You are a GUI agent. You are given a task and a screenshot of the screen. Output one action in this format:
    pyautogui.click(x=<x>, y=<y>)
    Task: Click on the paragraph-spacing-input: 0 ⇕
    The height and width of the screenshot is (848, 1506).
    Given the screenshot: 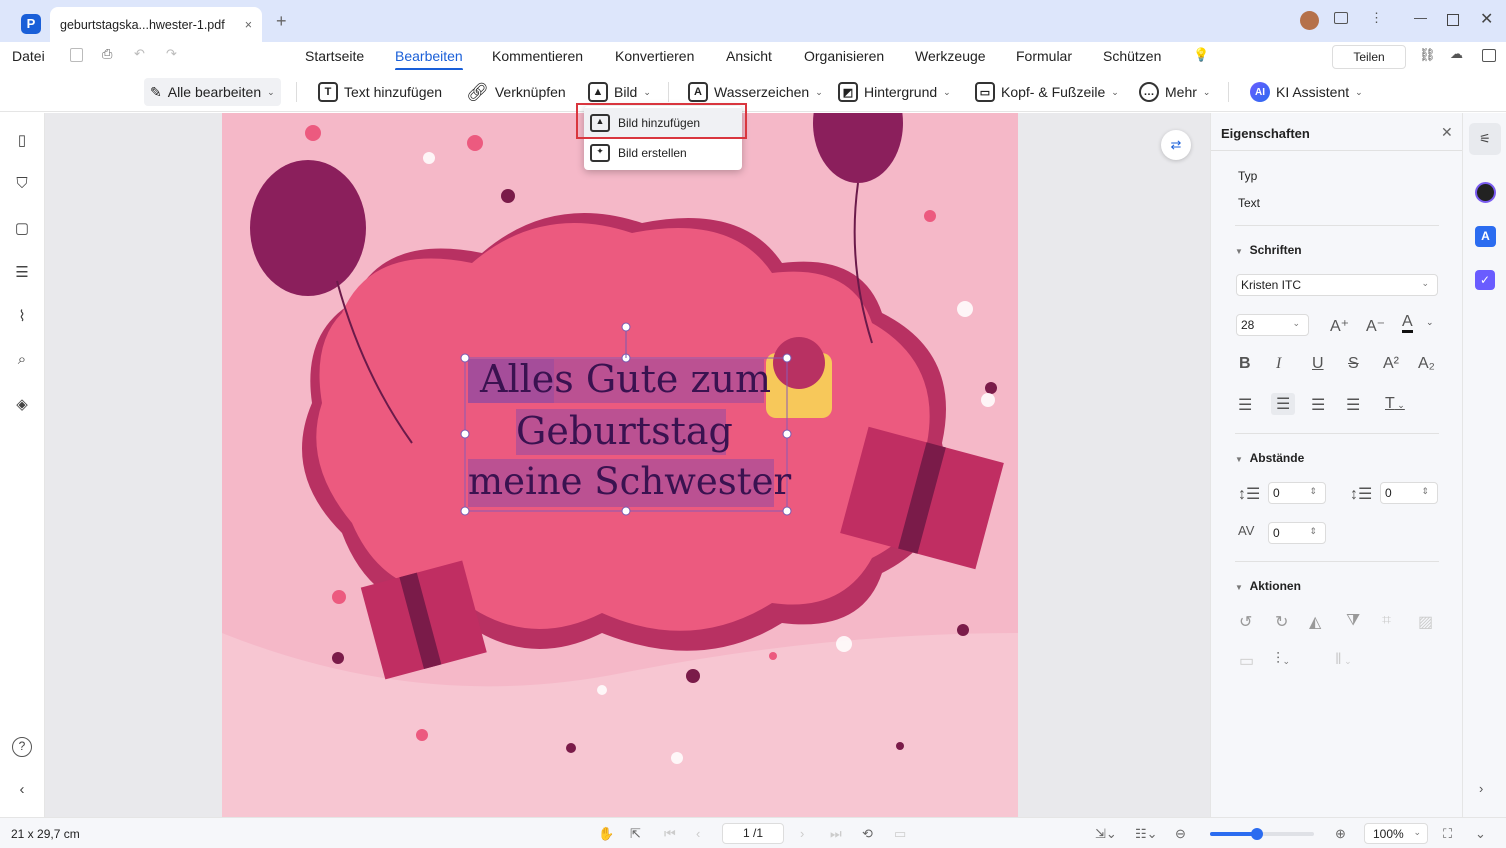 What is the action you would take?
    pyautogui.click(x=1409, y=493)
    